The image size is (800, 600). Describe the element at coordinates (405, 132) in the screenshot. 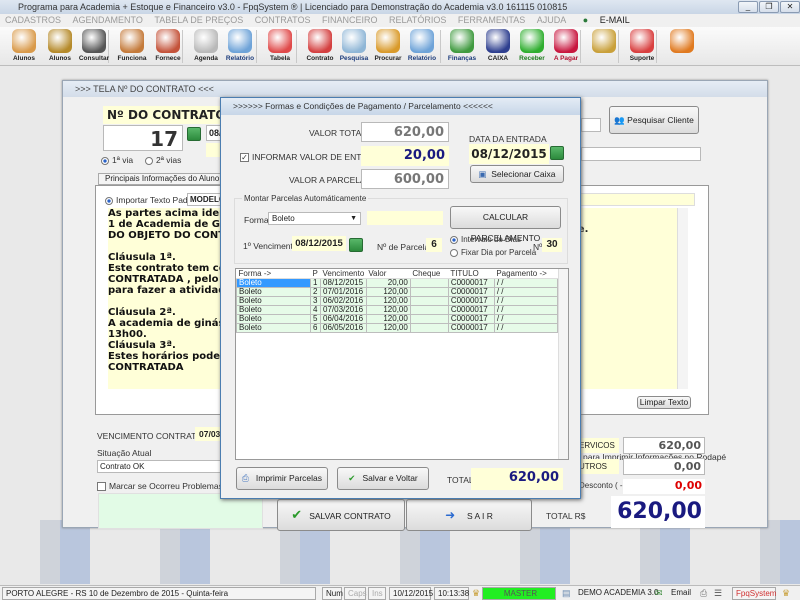

I see `valor-total-field: 620,00` at that location.